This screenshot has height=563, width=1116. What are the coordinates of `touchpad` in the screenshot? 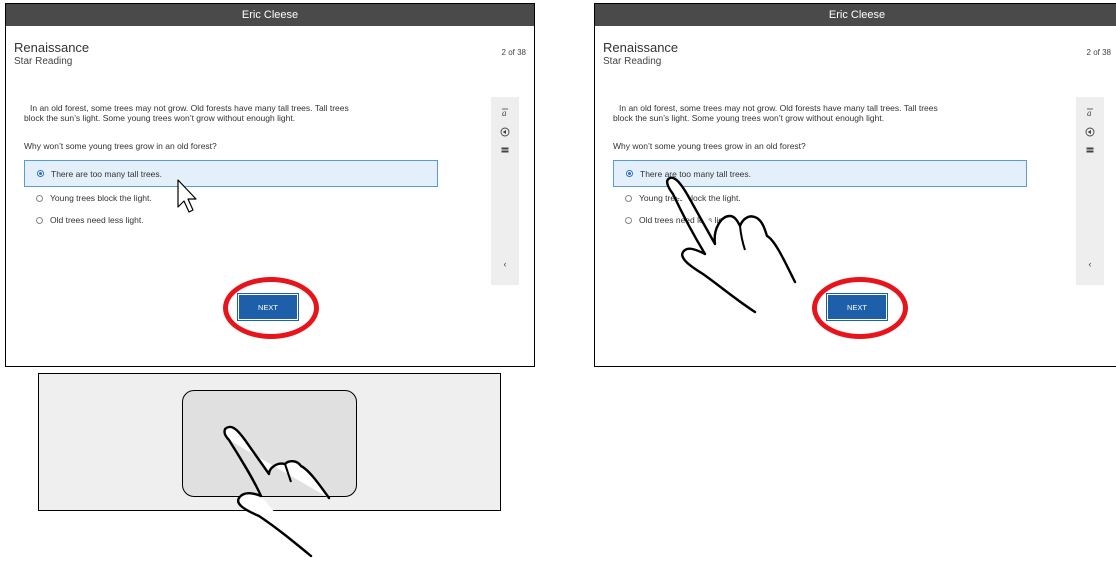 It's located at (269, 443).